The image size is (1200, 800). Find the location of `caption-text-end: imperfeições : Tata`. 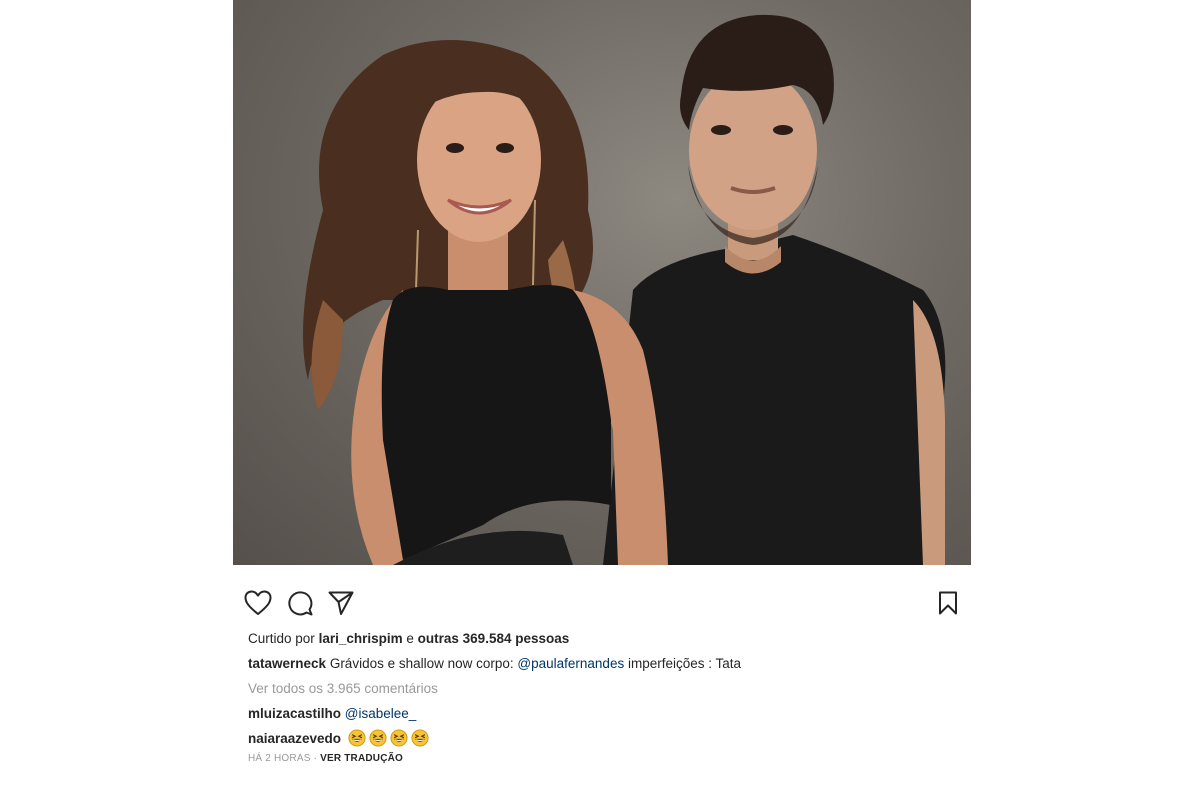

caption-text-end: imperfeições : Tata is located at coordinates (684, 663).